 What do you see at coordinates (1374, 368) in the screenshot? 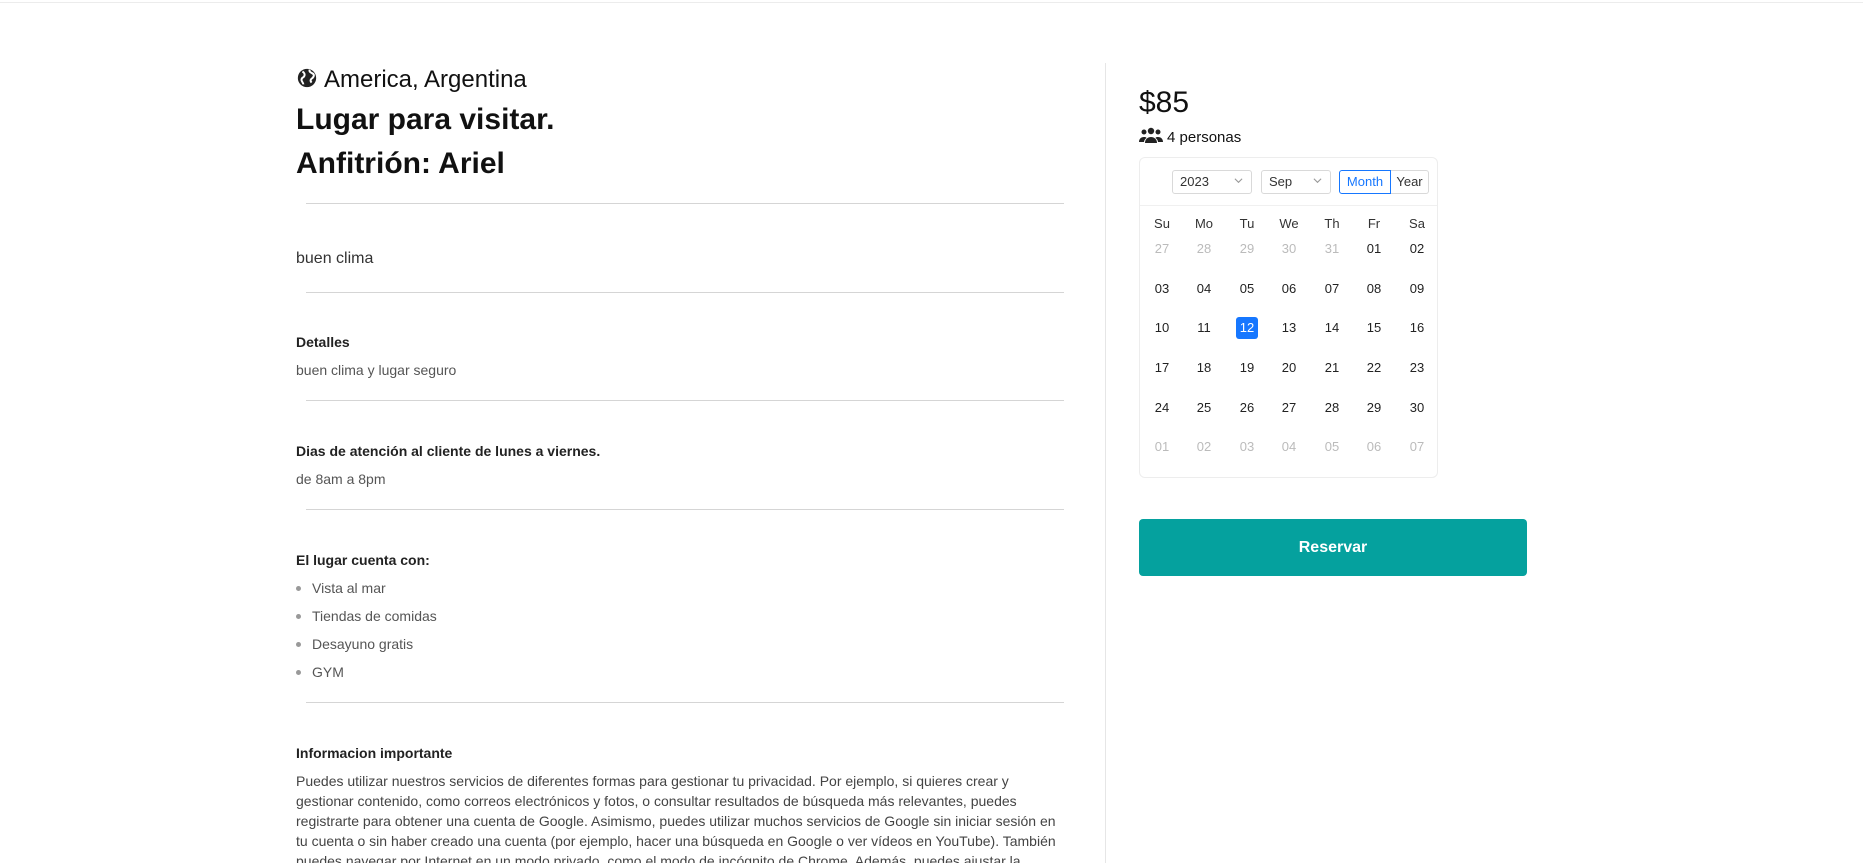
I see `calendar-day: 22` at bounding box center [1374, 368].